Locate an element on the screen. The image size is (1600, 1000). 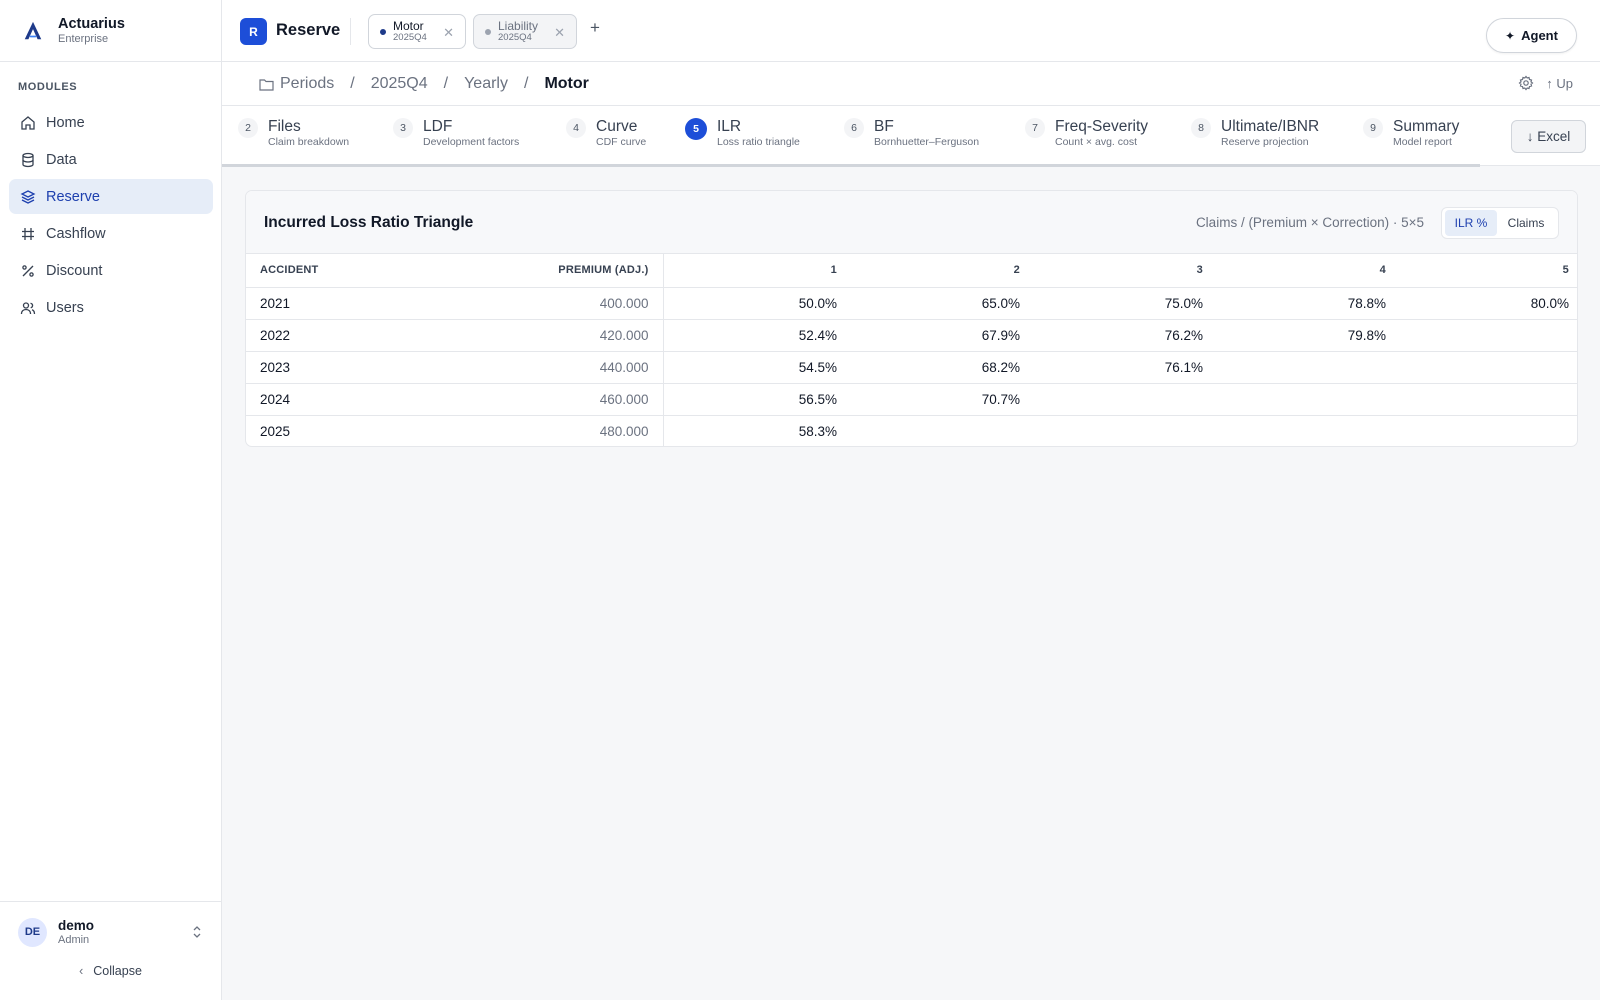
sidebar-item-data: Data is located at coordinates (111, 159).